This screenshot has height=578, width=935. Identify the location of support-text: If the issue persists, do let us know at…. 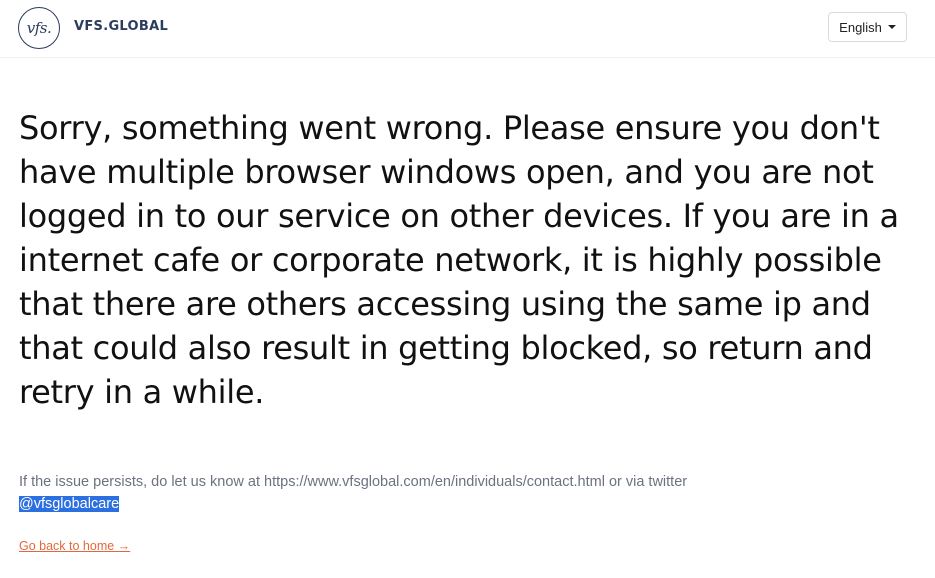
(353, 482).